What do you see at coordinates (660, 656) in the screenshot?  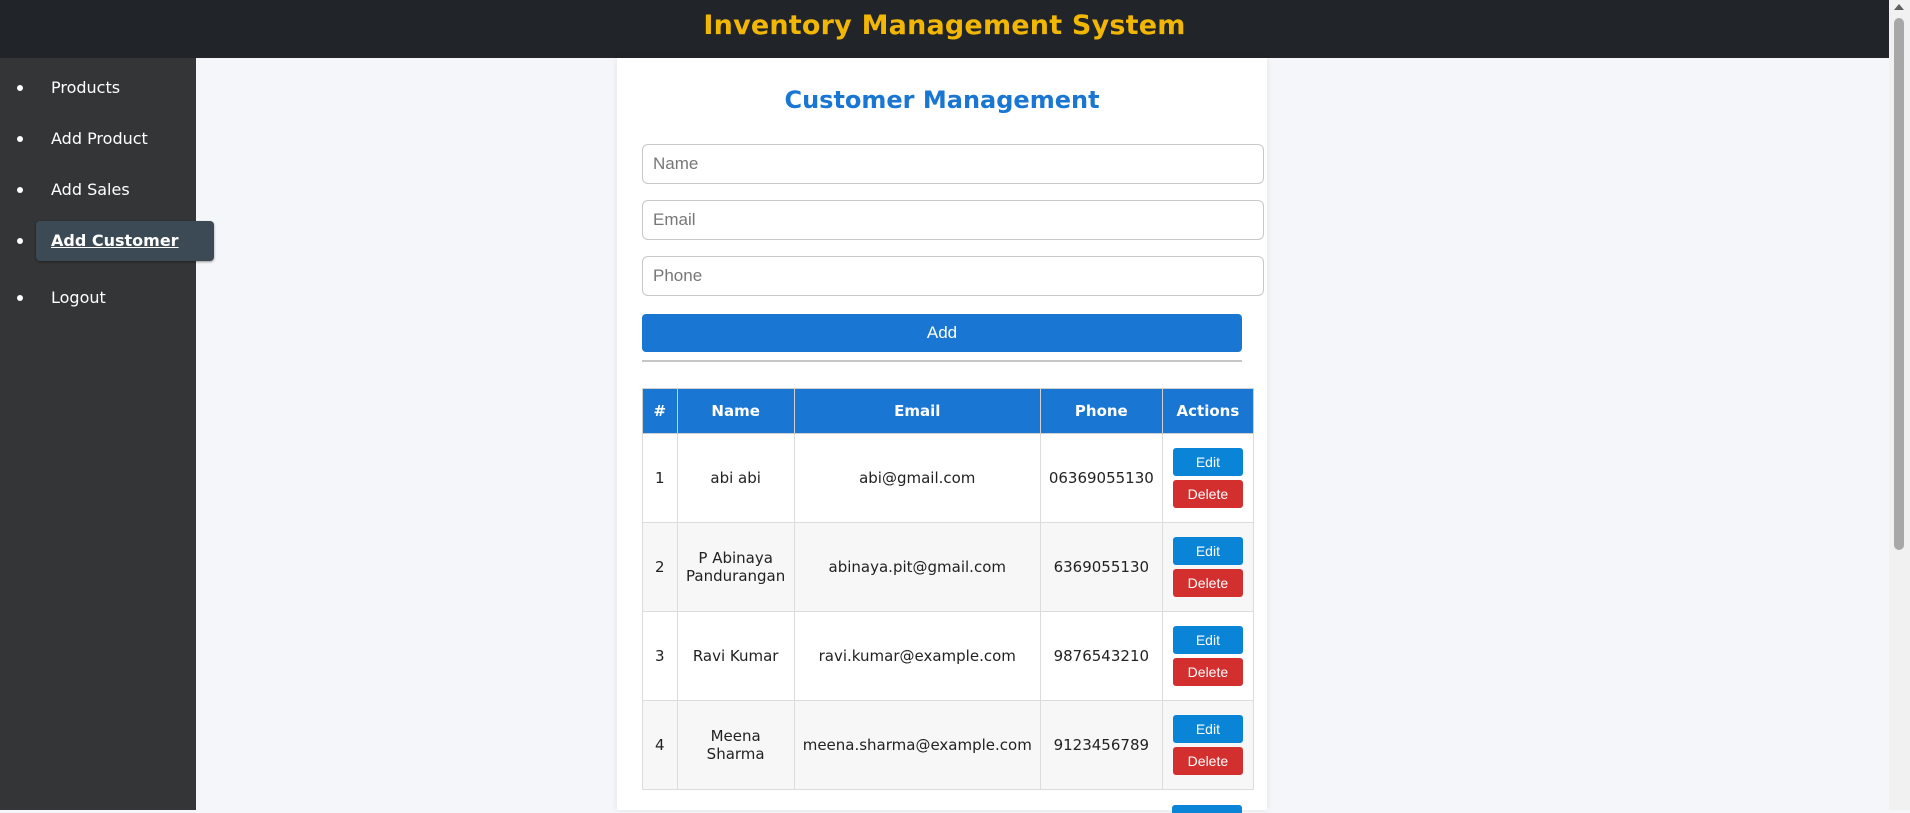 I see `row-number: 3` at bounding box center [660, 656].